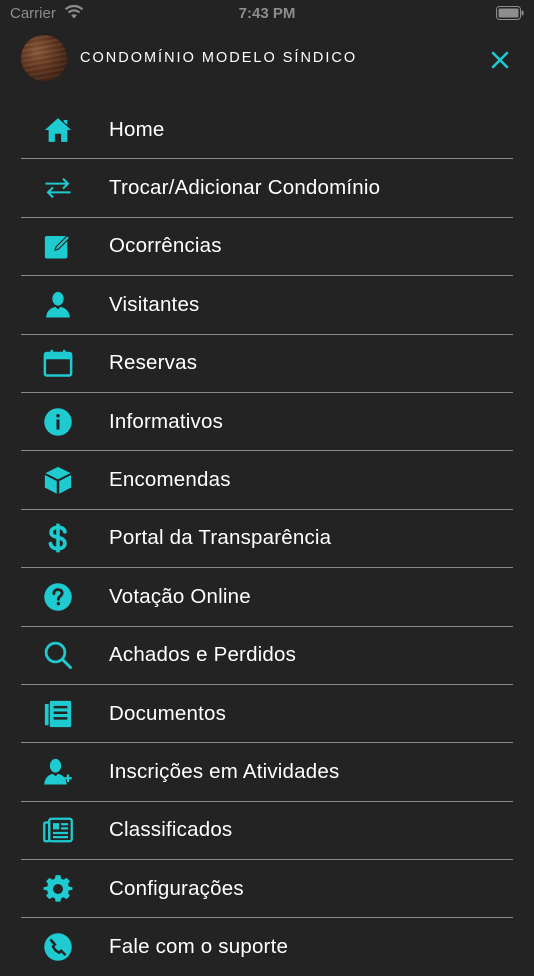 This screenshot has height=976, width=534. What do you see at coordinates (171, 830) in the screenshot?
I see `menu-label: Classificados` at bounding box center [171, 830].